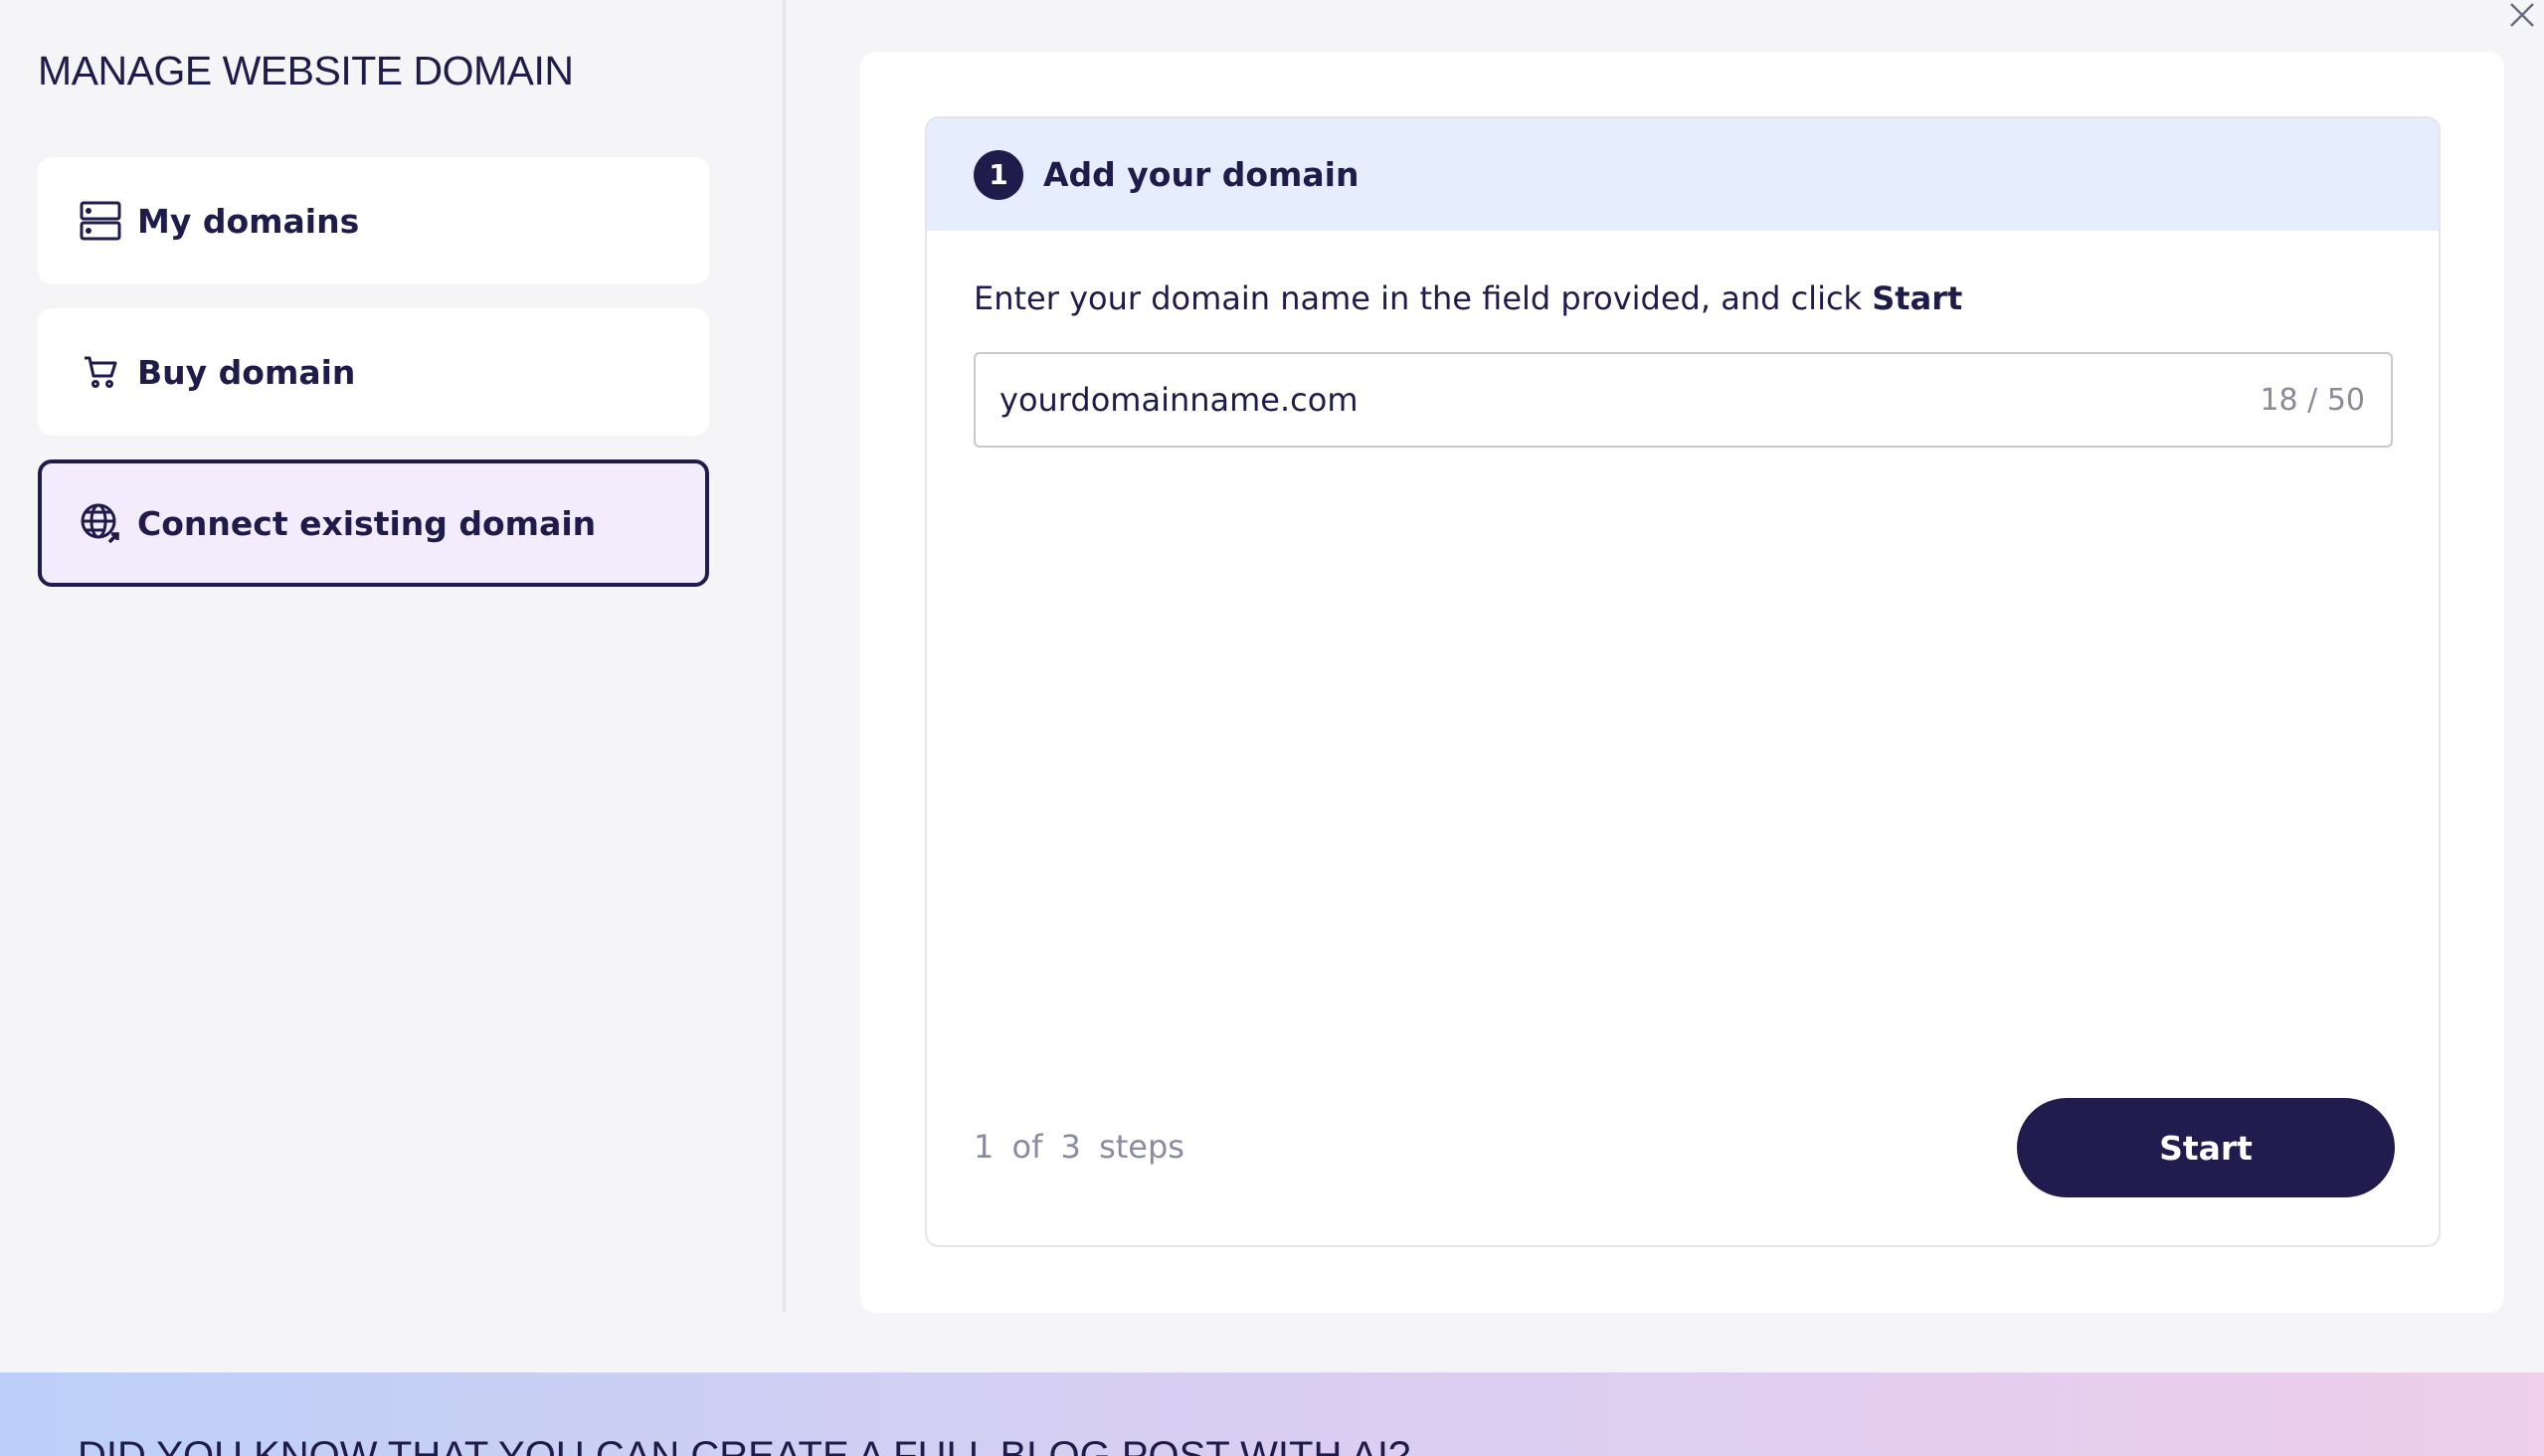 The height and width of the screenshot is (1456, 2544). I want to click on close-icon, so click(2522, 17).